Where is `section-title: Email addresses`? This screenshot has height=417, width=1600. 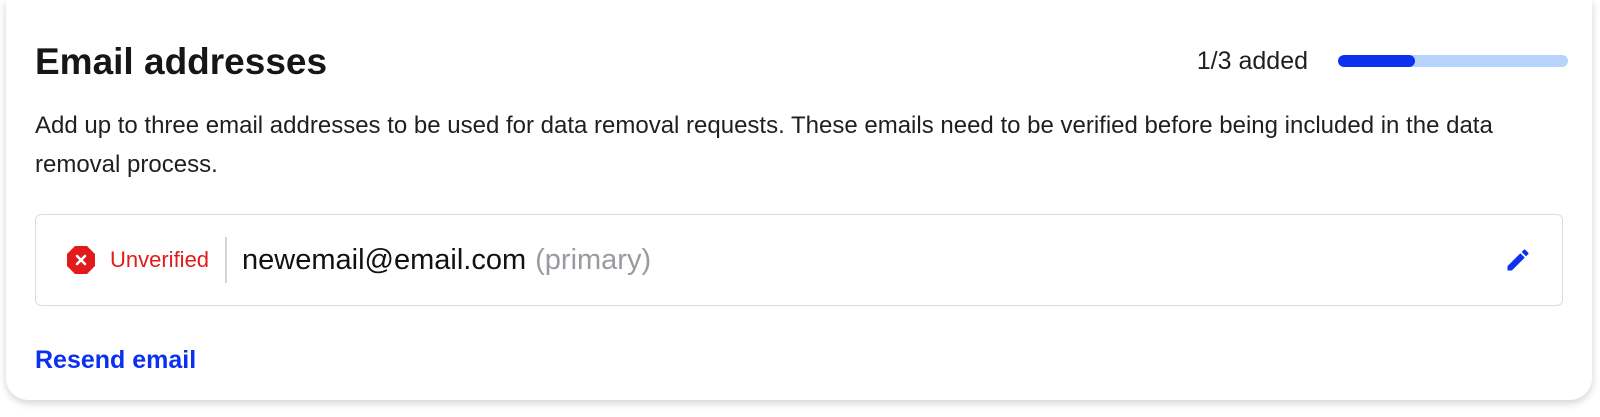
section-title: Email addresses is located at coordinates (181, 61).